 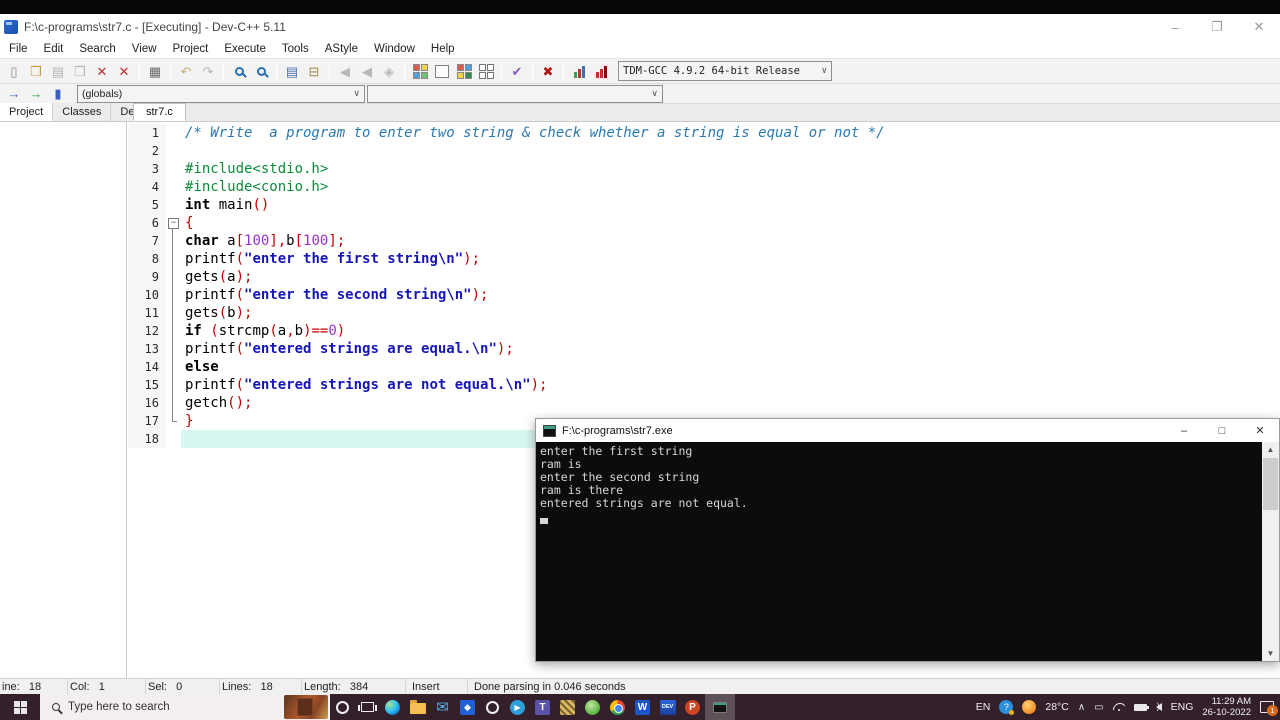 What do you see at coordinates (642, 707) in the screenshot?
I see `taskbar-app-word: W` at bounding box center [642, 707].